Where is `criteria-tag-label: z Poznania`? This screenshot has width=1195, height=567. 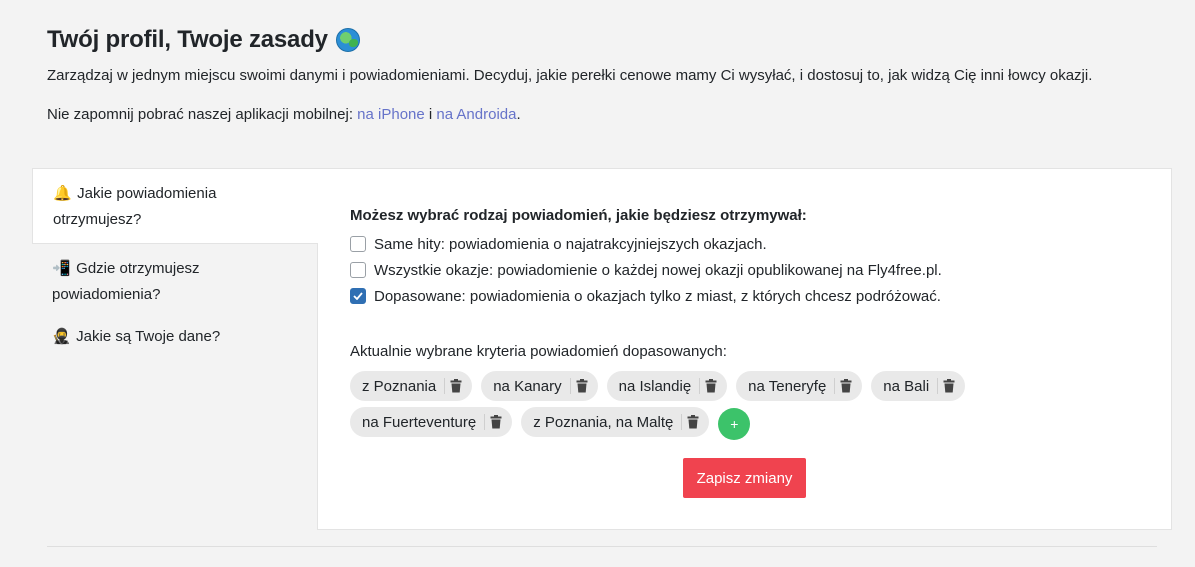 criteria-tag-label: z Poznania is located at coordinates (399, 386).